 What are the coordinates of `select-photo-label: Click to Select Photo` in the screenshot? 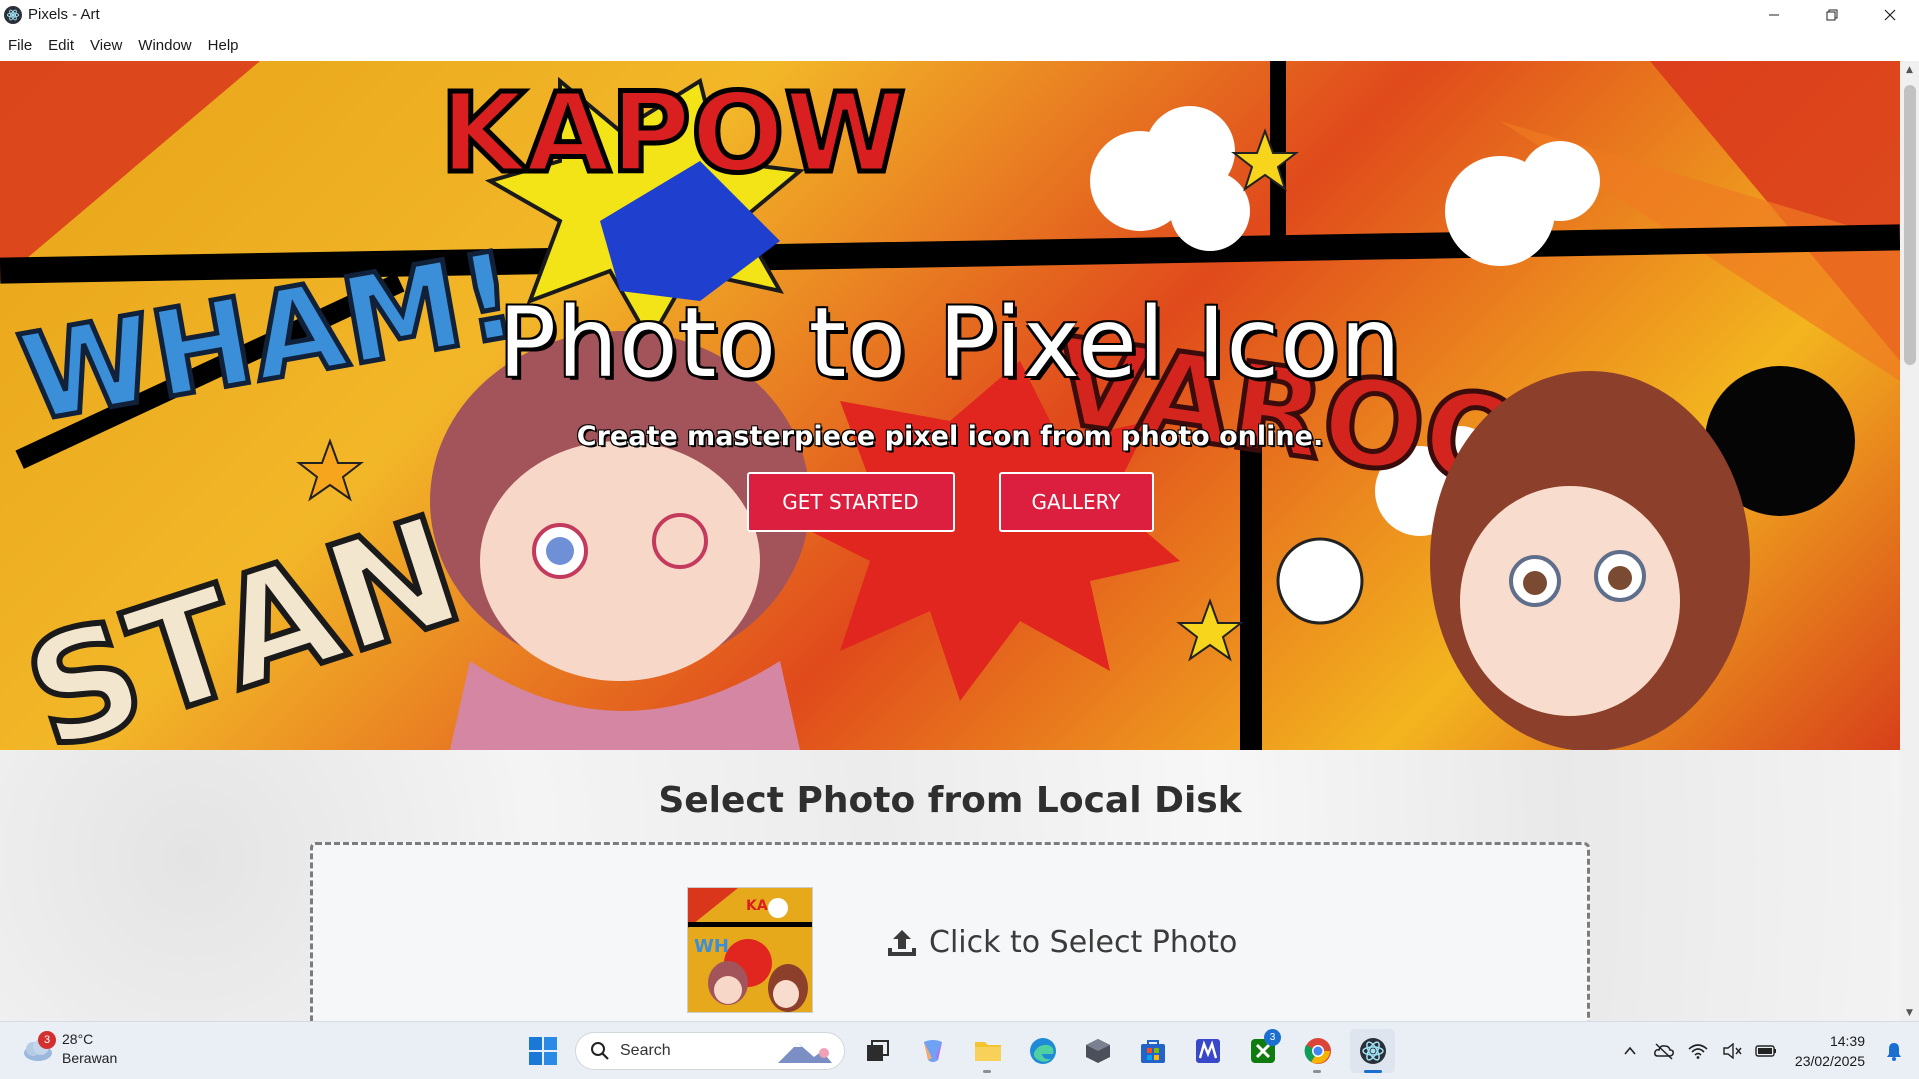 It's located at (1083, 942).